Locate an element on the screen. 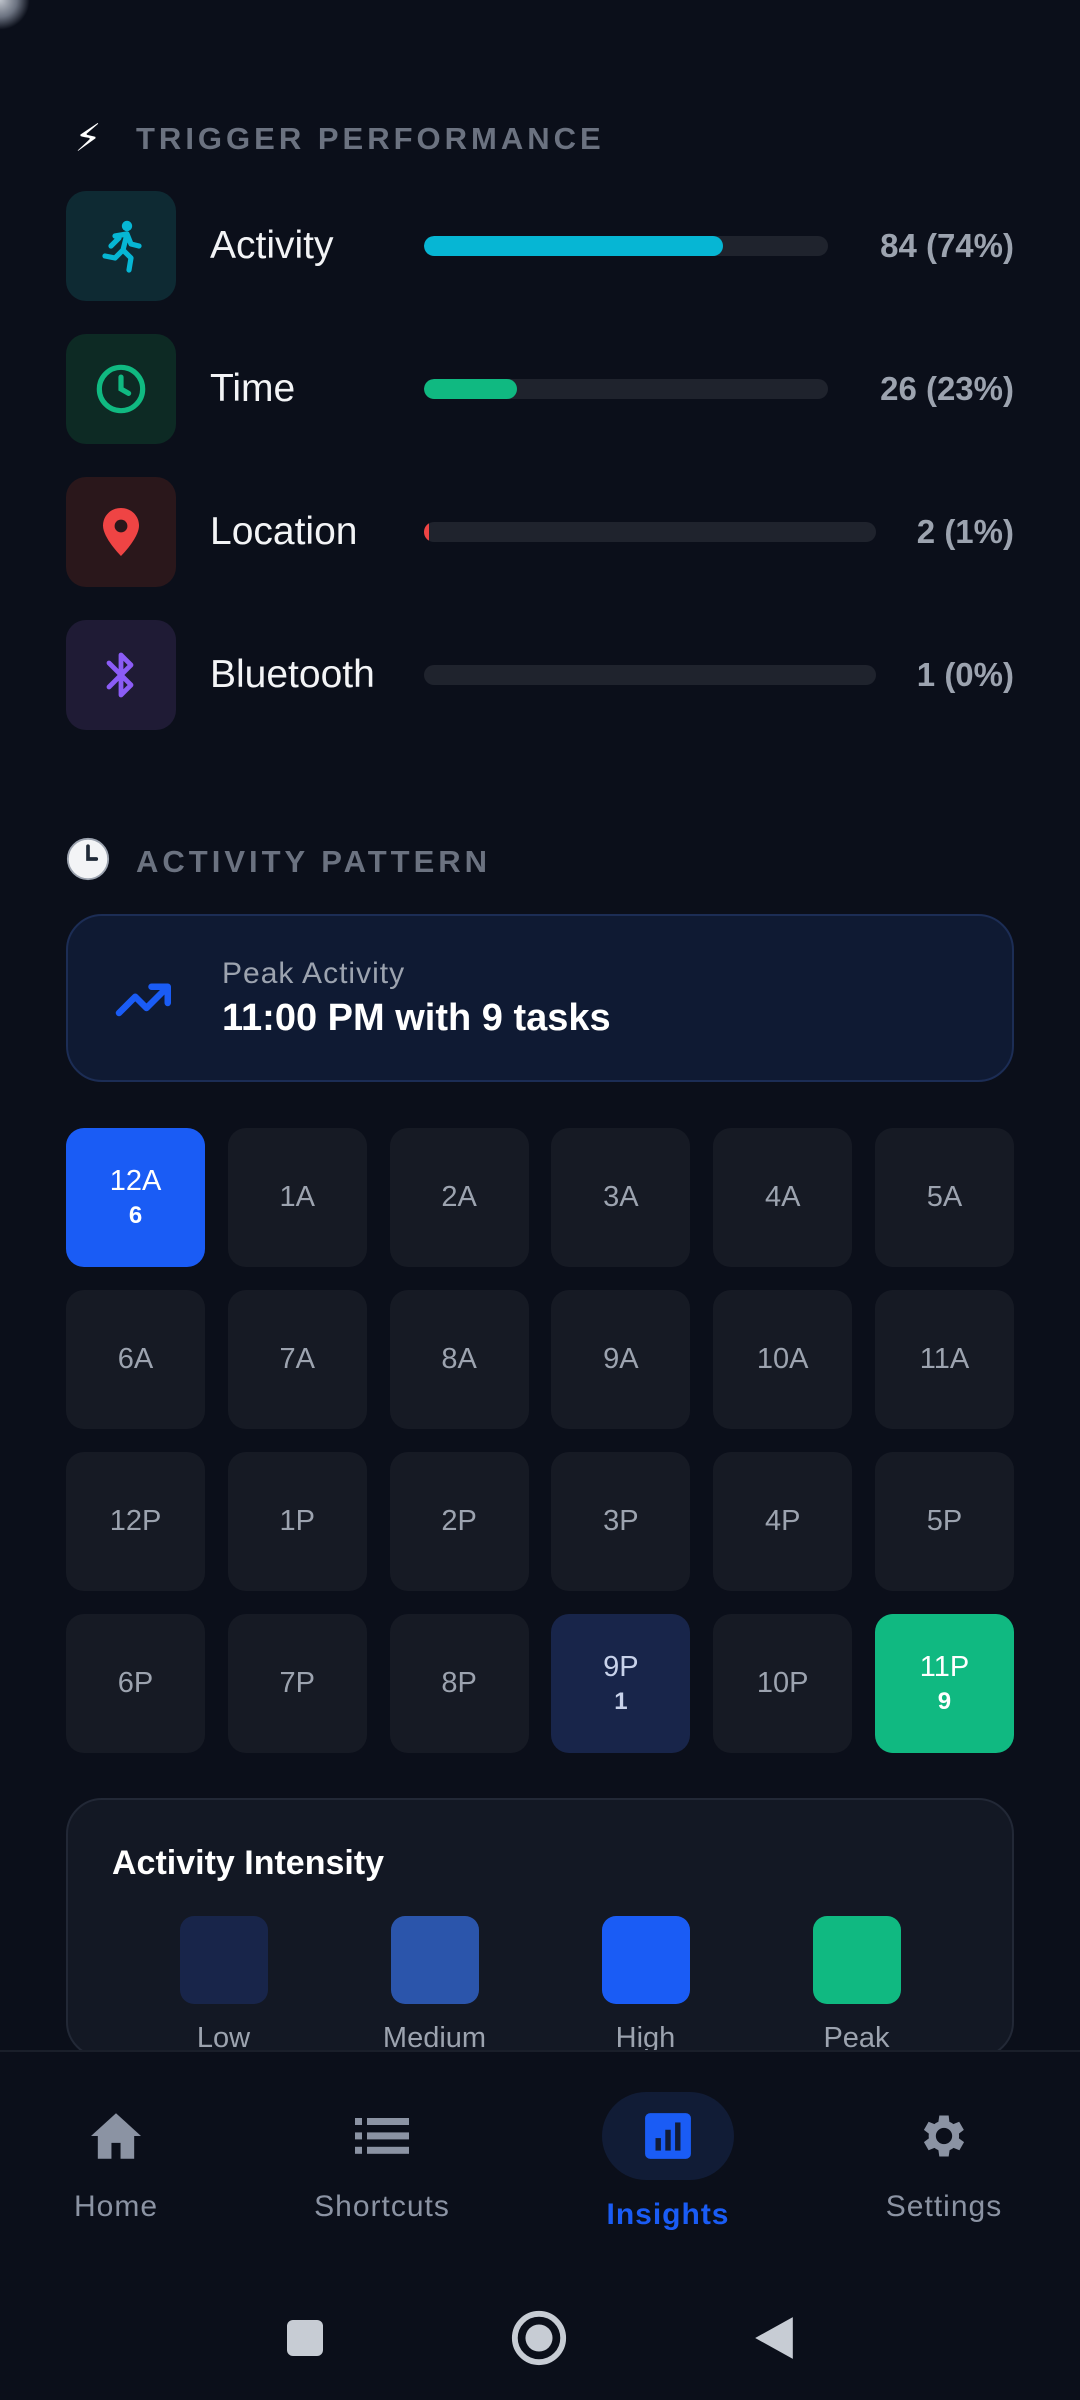 This screenshot has height=2400, width=1080. hour-label: 12P is located at coordinates (135, 1521).